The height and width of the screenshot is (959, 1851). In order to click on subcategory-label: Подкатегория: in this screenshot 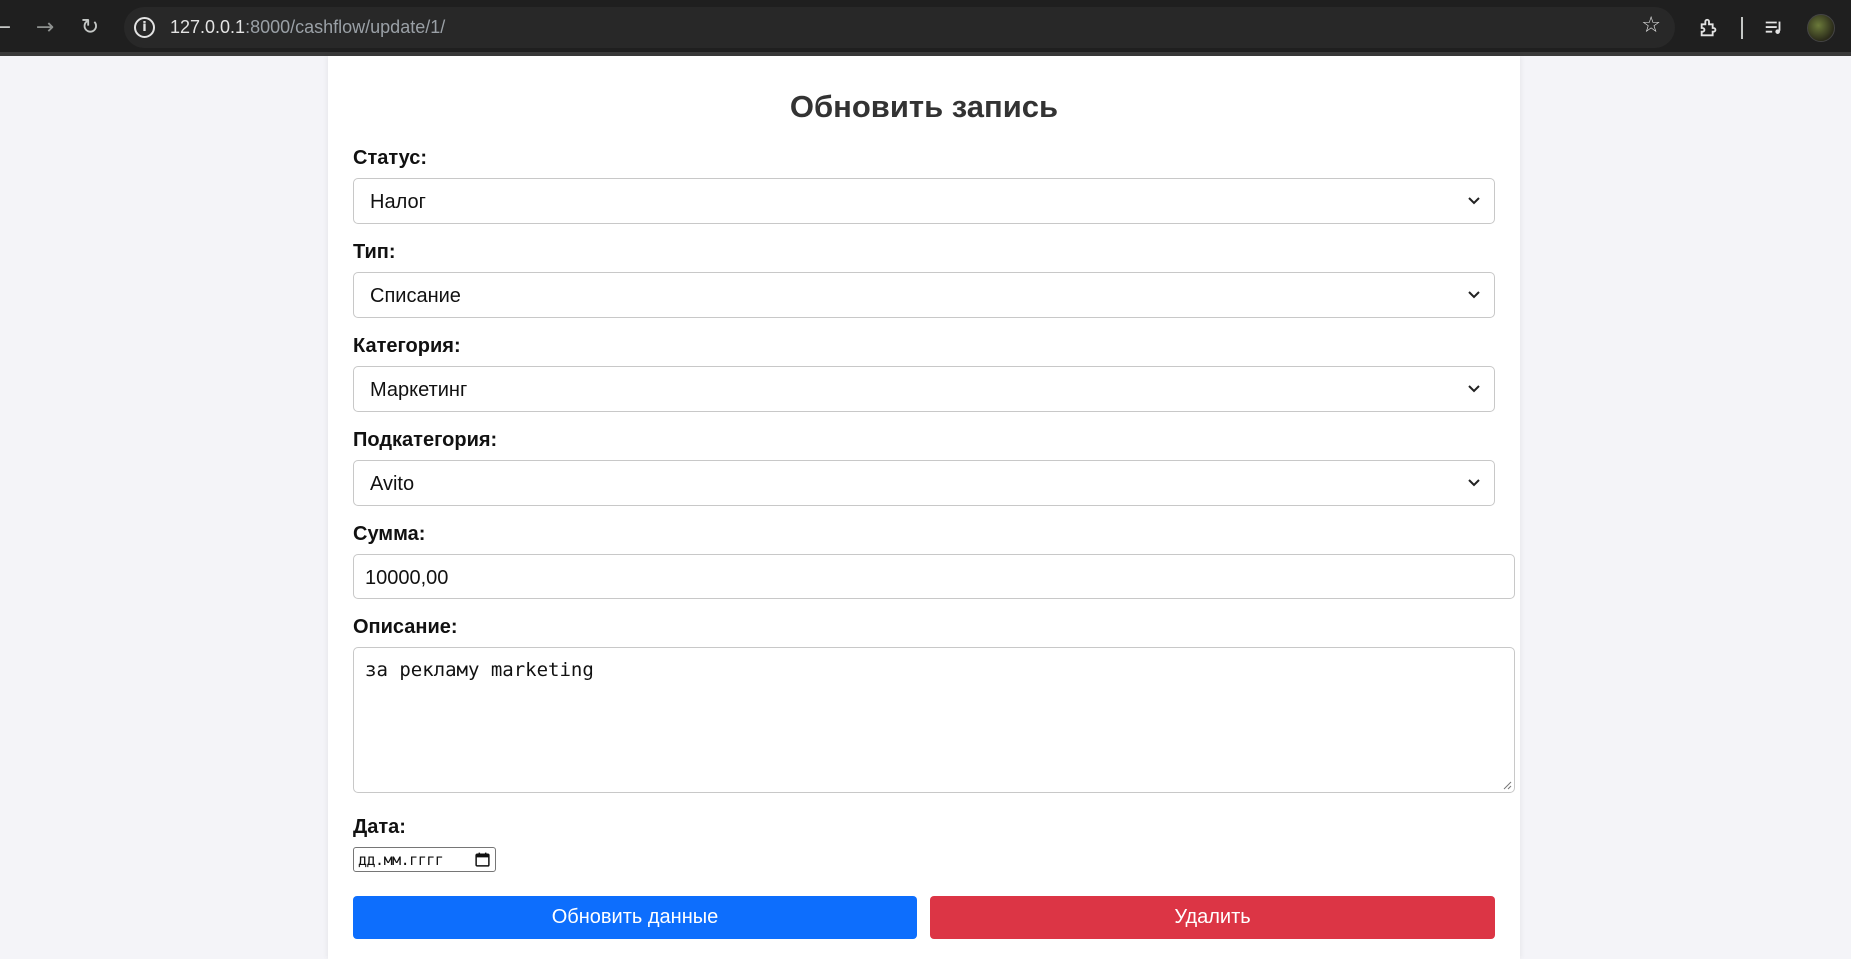, I will do `click(425, 440)`.